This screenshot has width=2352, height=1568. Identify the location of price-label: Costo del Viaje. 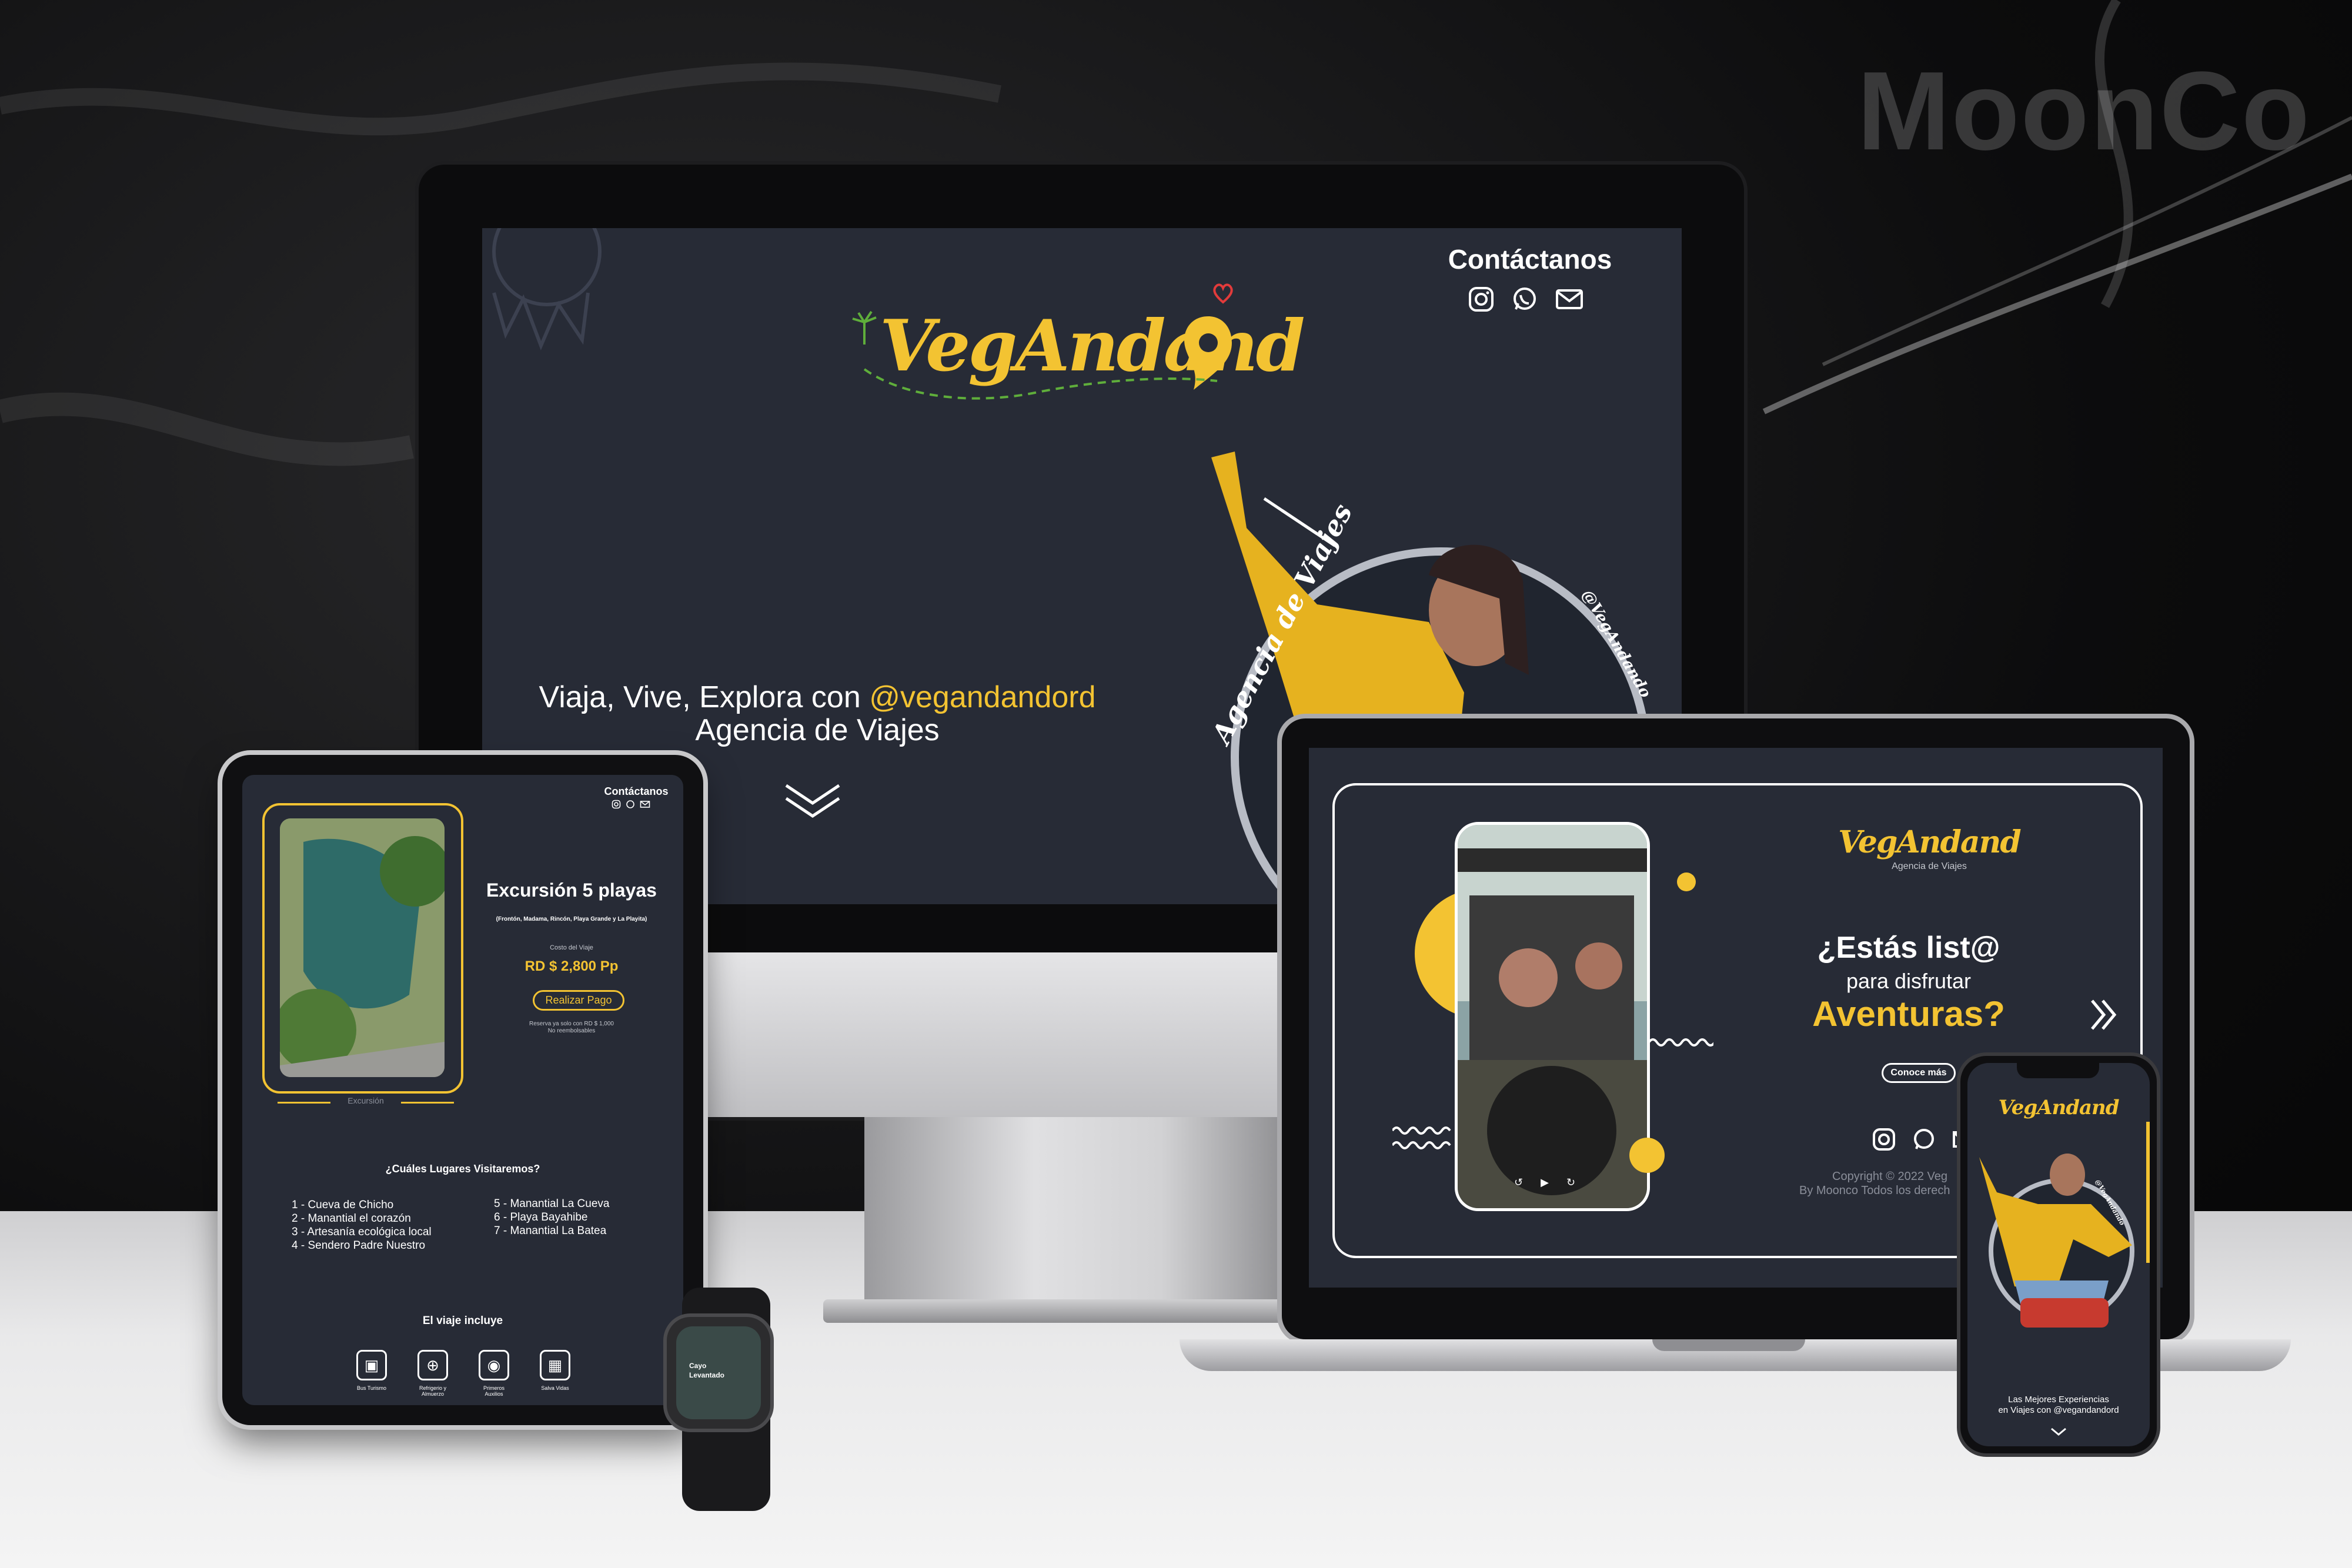
(571, 947).